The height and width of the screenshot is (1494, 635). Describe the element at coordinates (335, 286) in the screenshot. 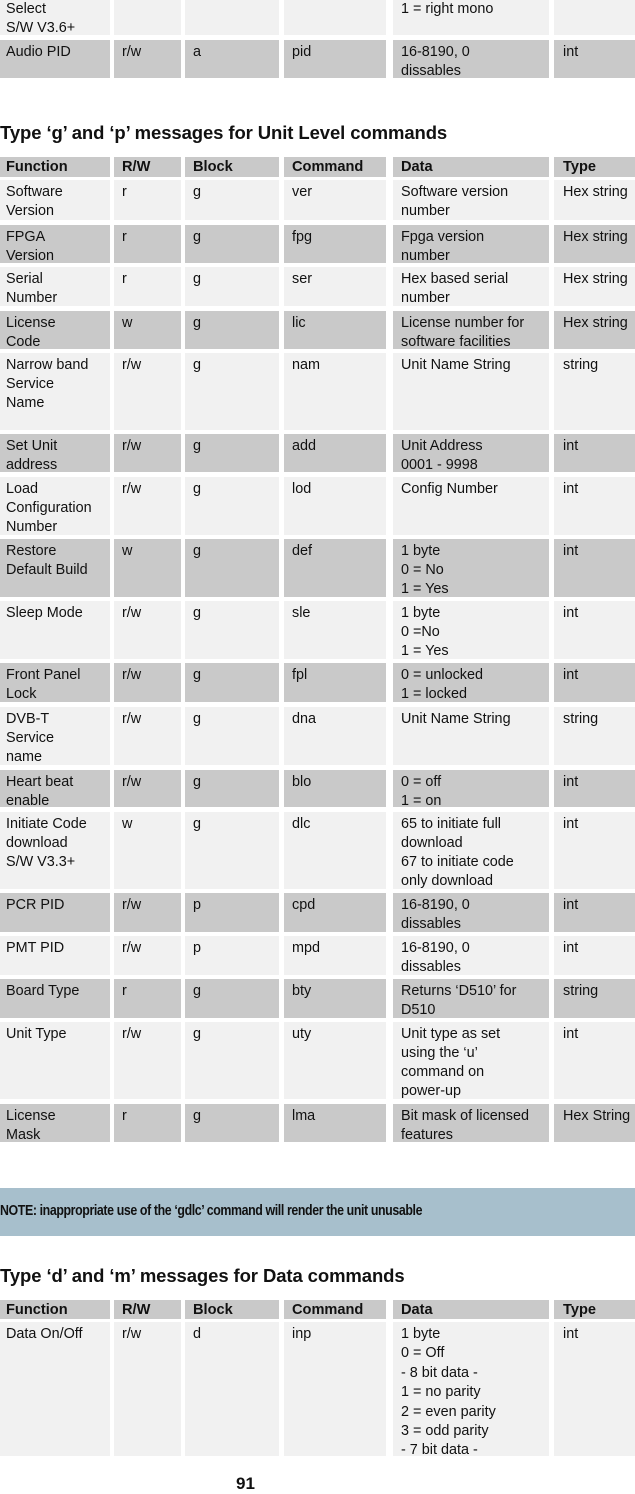

I see `cell-command: ser` at that location.